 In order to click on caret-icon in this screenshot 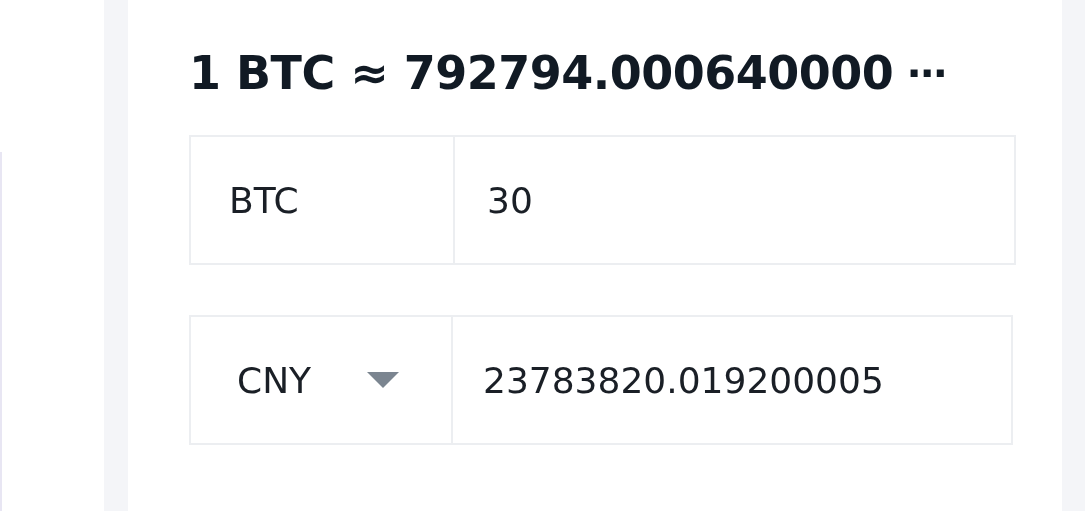, I will do `click(383, 380)`.